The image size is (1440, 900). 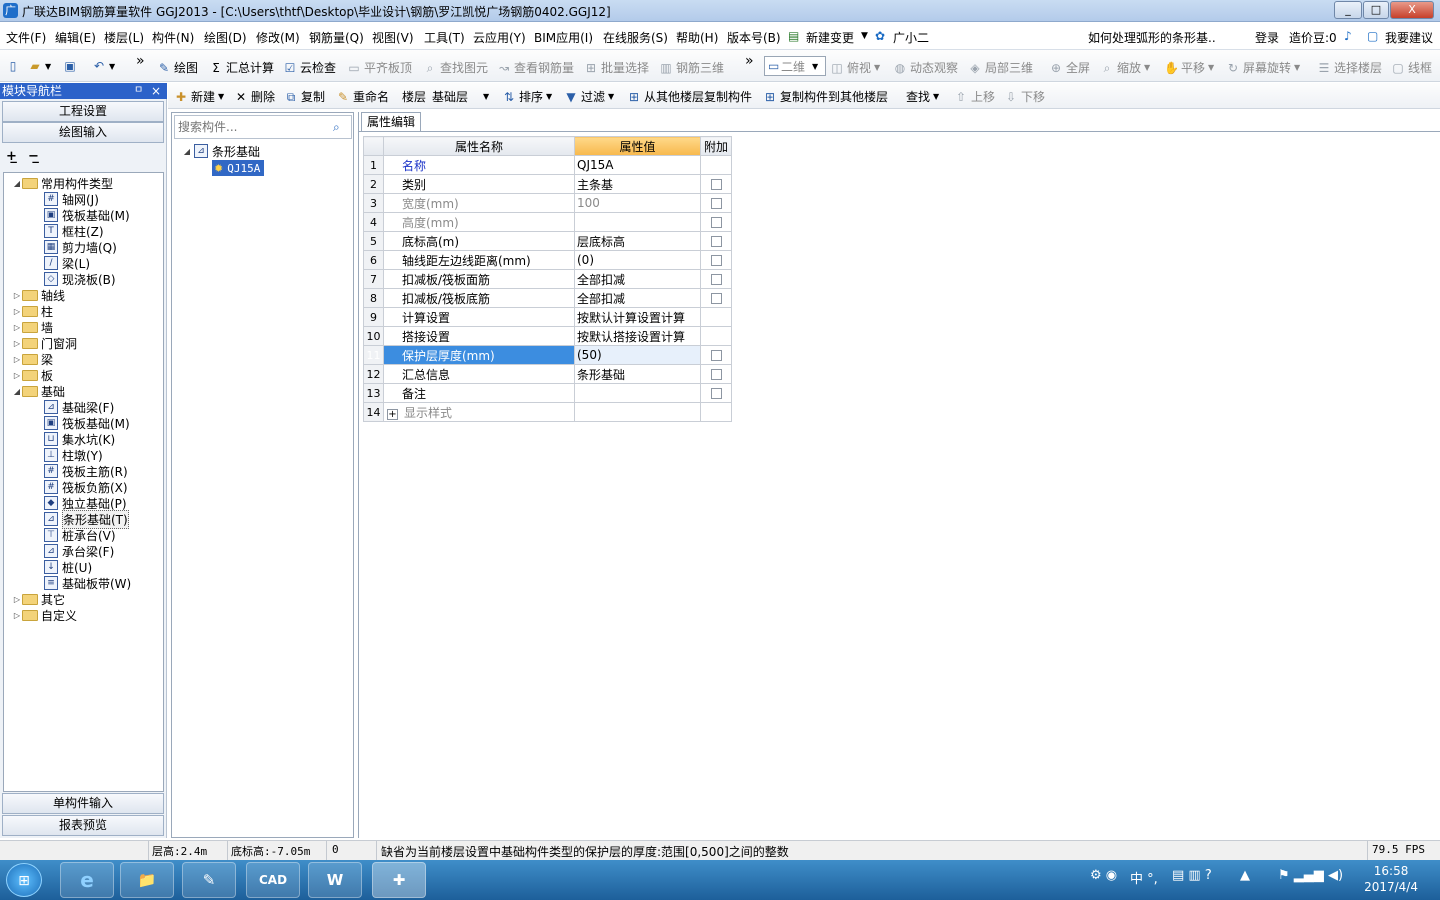 What do you see at coordinates (32, 375) in the screenshot?
I see `nav-tree-item: ▷ 板` at bounding box center [32, 375].